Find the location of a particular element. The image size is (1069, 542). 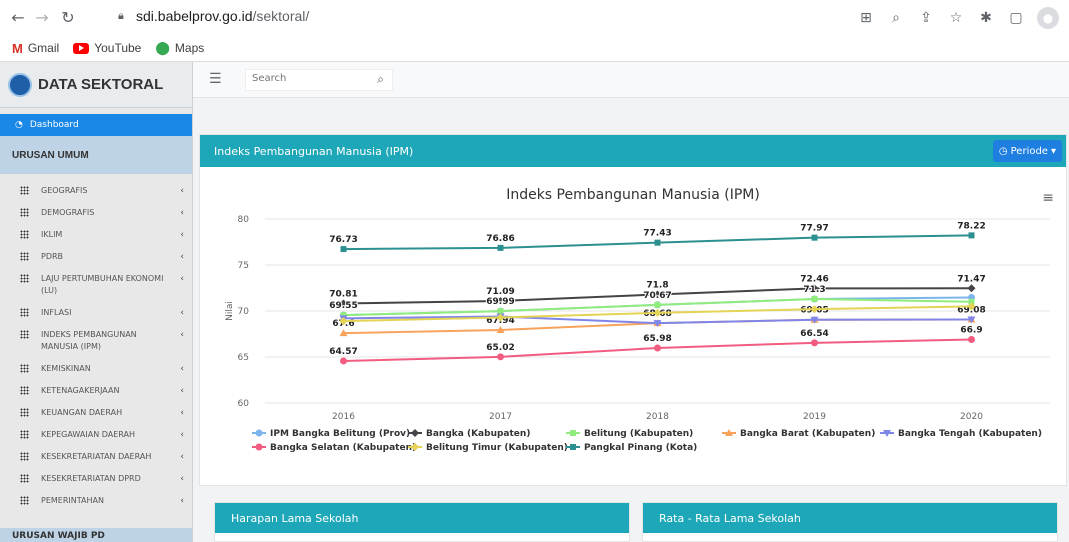

data-label: 66.54 is located at coordinates (814, 334).